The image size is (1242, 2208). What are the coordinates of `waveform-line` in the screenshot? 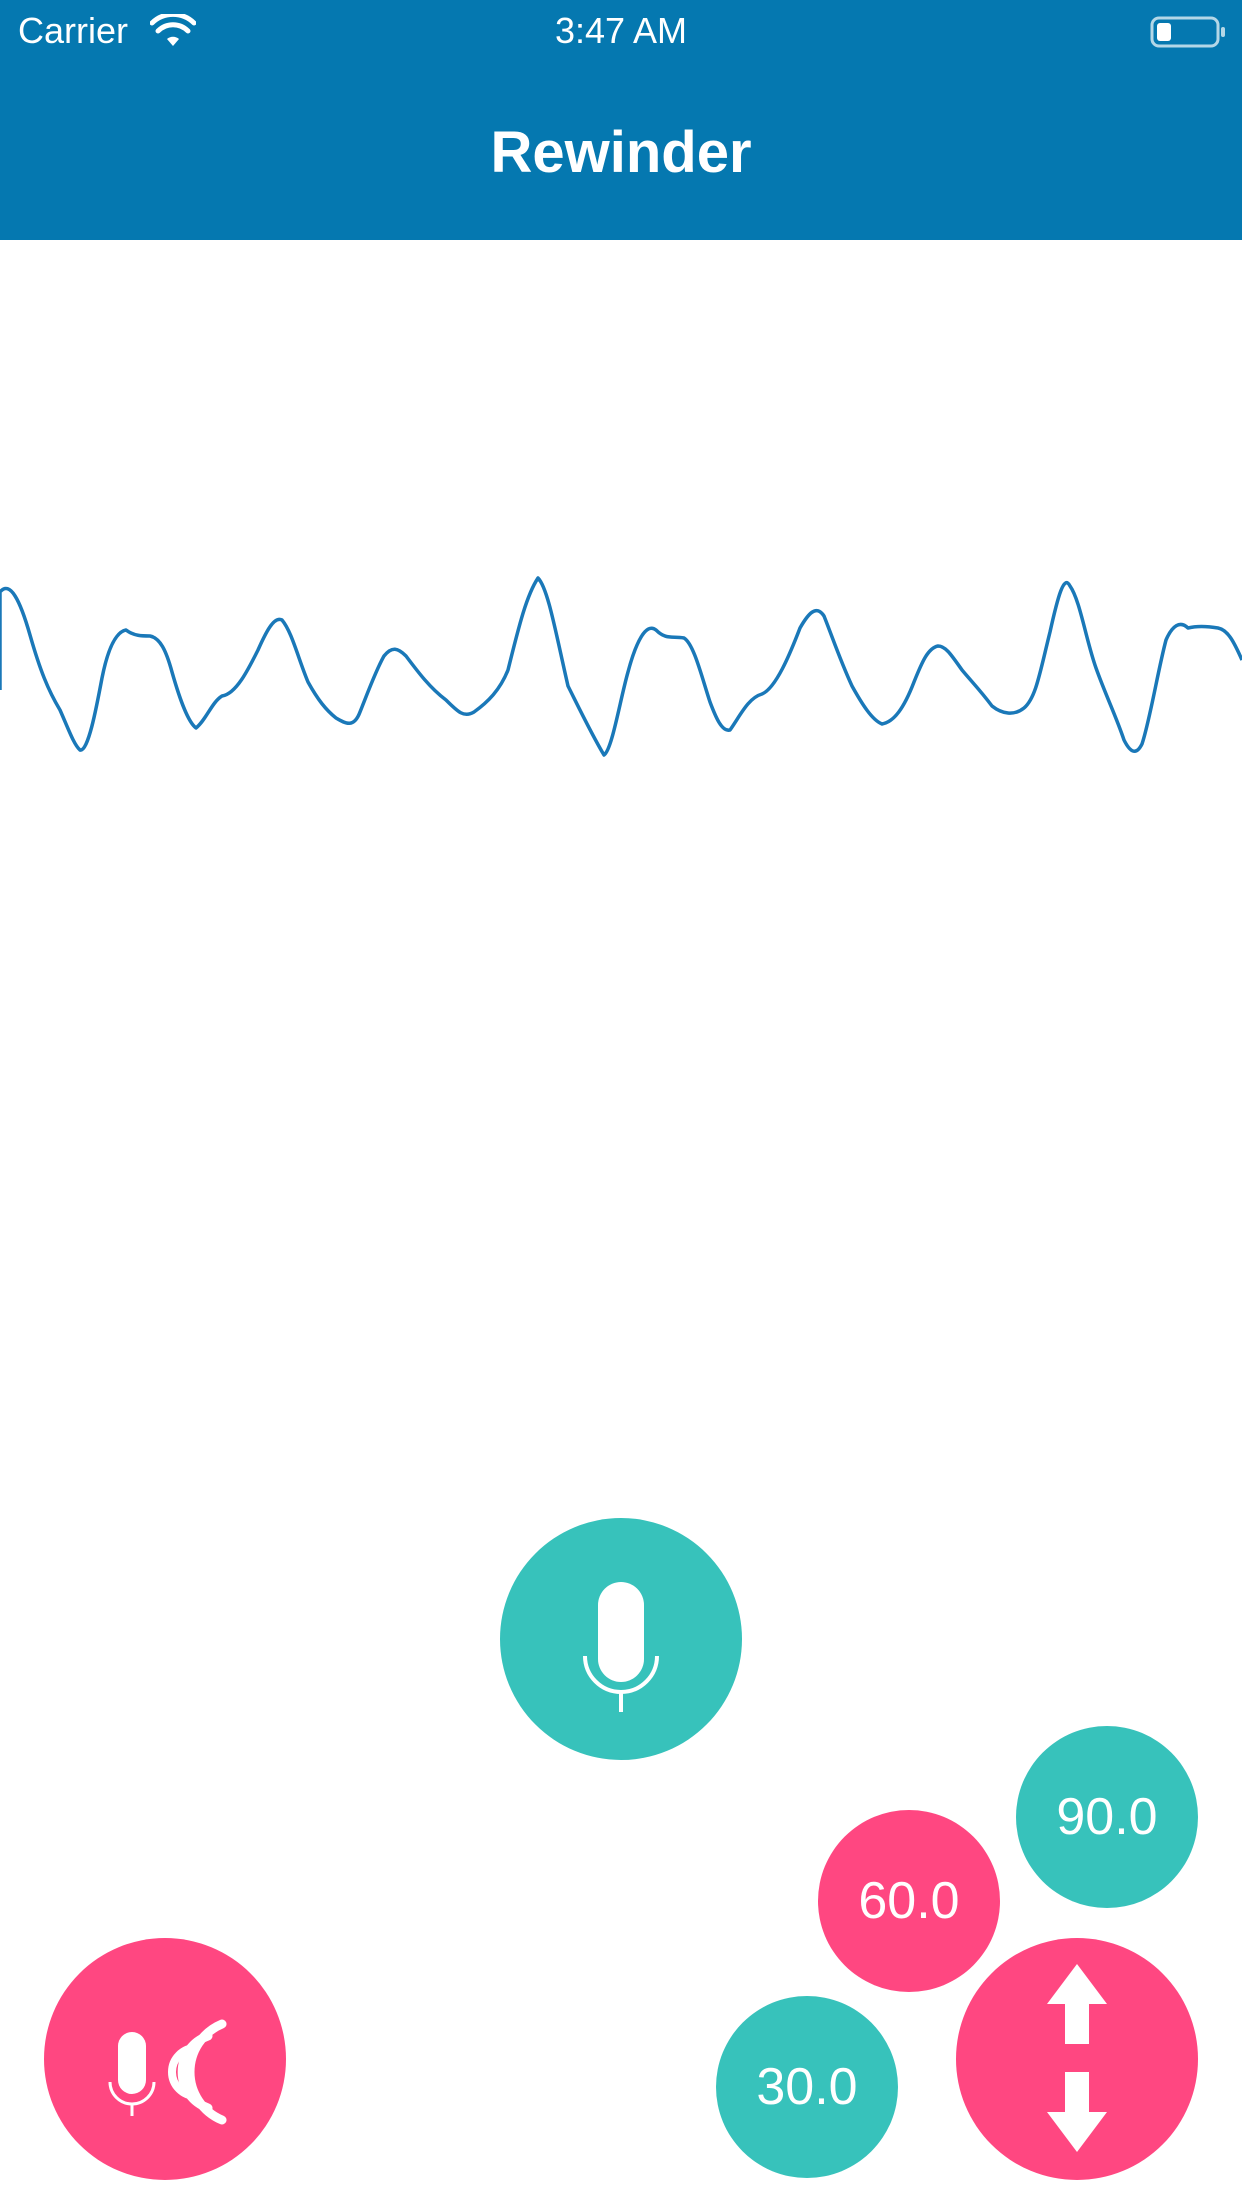 It's located at (621, 666).